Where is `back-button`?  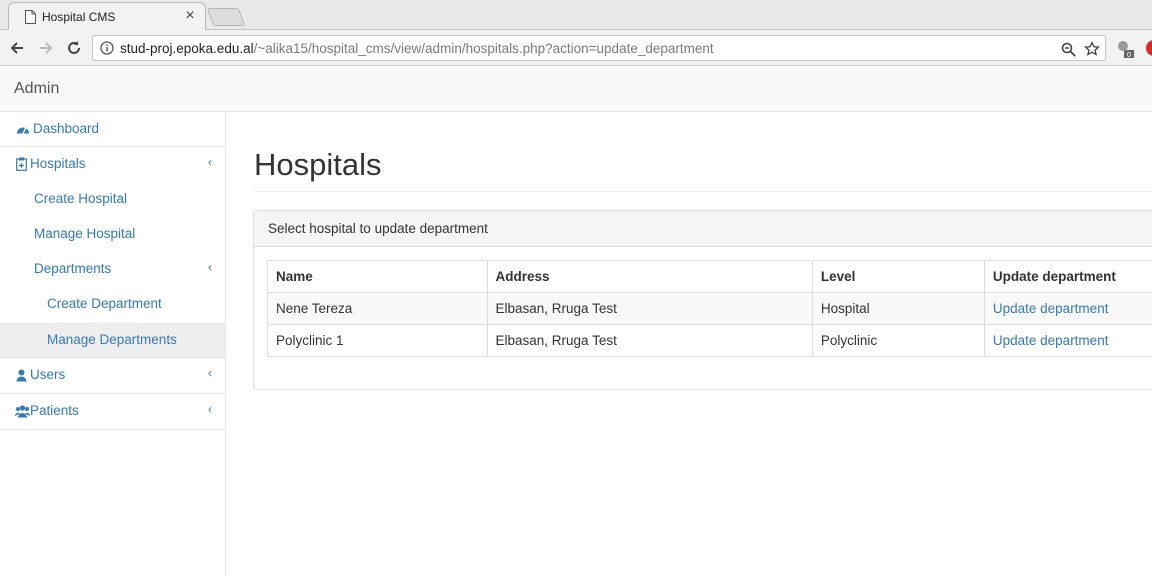
back-button is located at coordinates (17, 48).